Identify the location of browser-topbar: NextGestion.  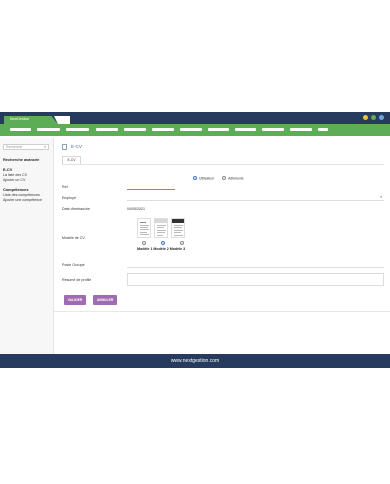
(195, 118).